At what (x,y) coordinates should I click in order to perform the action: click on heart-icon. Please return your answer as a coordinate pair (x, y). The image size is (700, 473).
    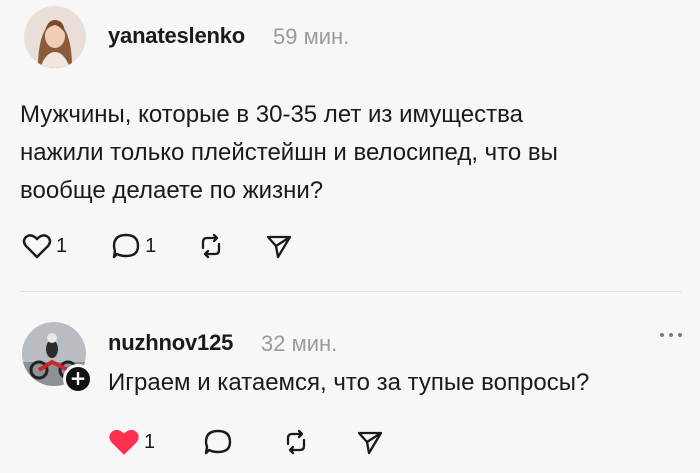
    Looking at the image, I should click on (37, 246).